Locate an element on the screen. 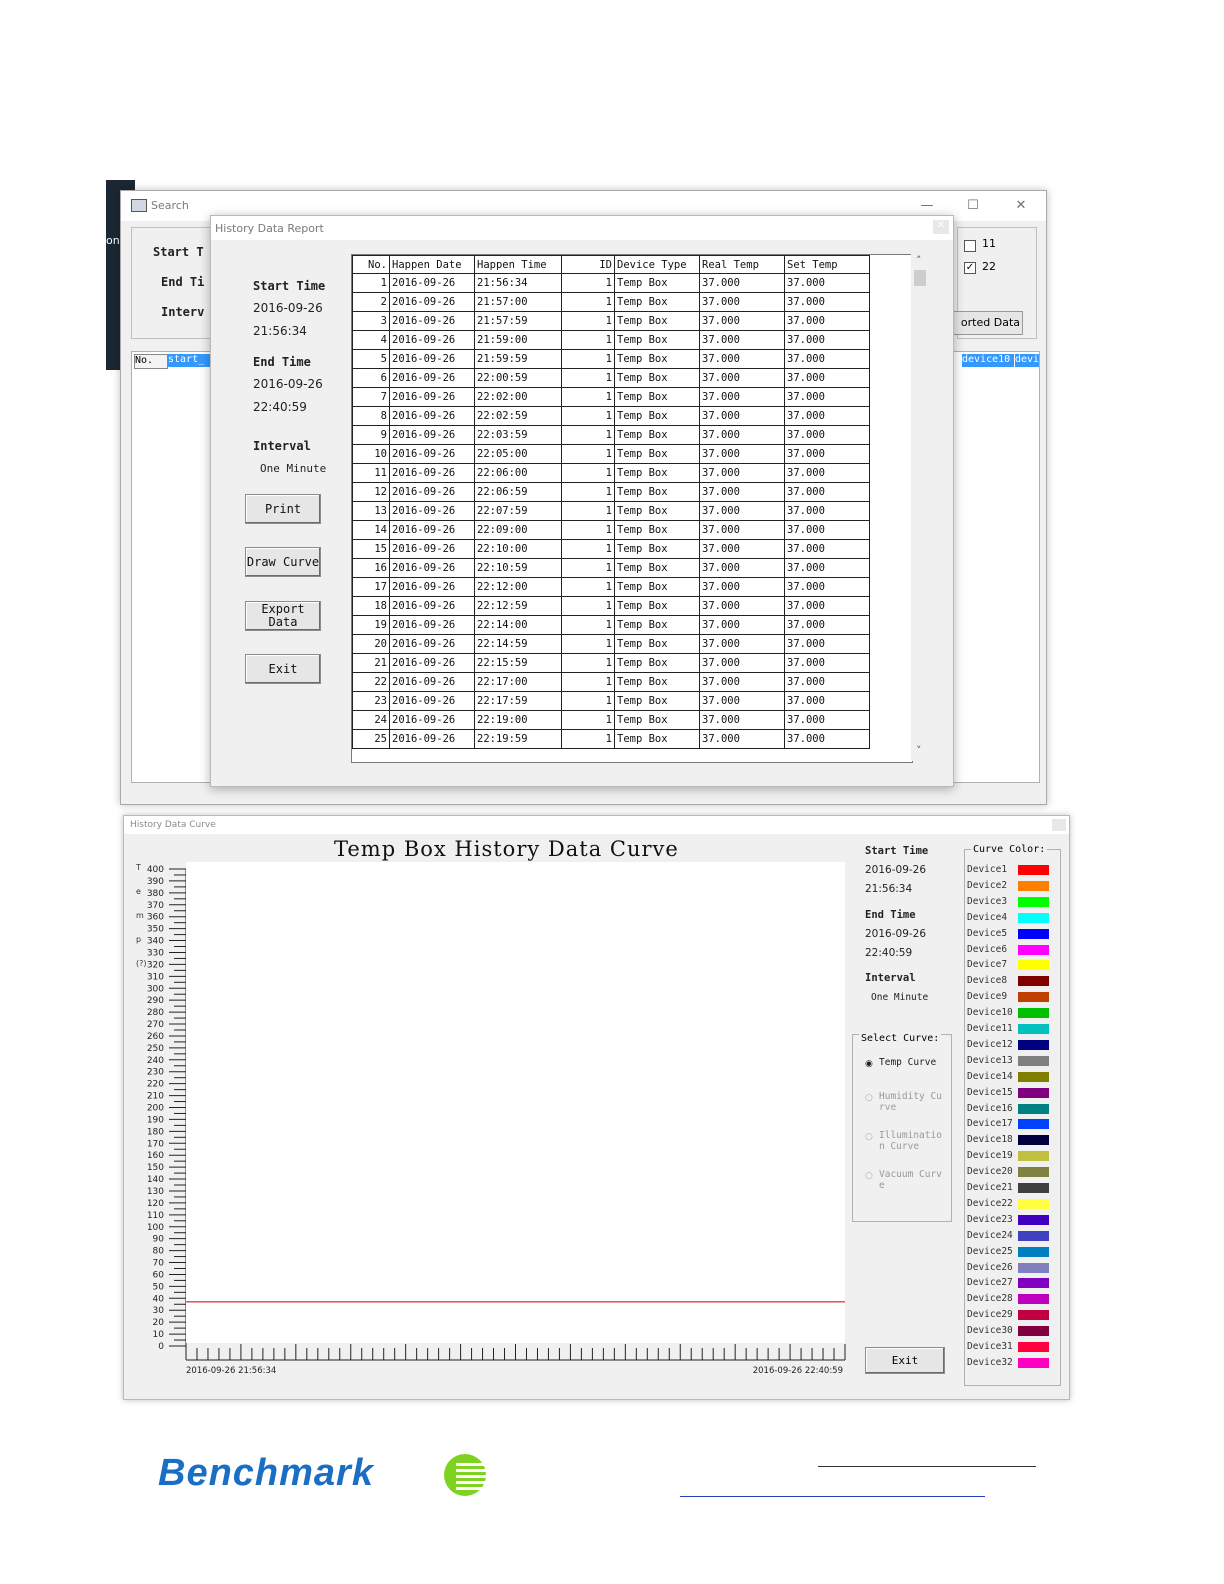  curve-exit-button: Exit is located at coordinates (905, 1360).